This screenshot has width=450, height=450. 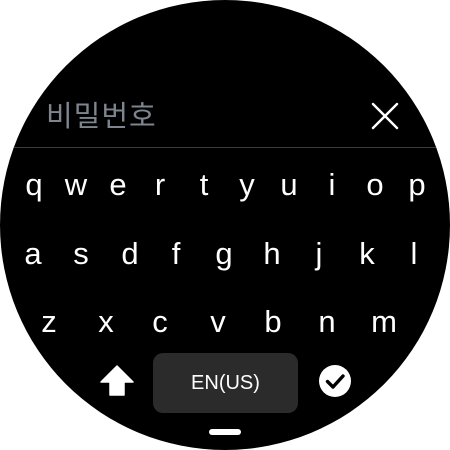 What do you see at coordinates (384, 322) in the screenshot?
I see `key-m: m` at bounding box center [384, 322].